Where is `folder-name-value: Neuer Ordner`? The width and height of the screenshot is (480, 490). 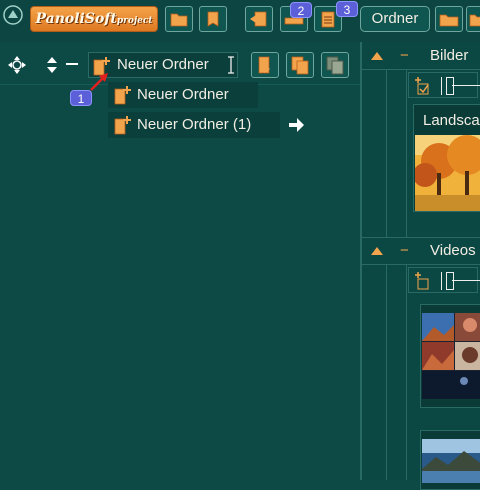 folder-name-value: Neuer Ordner is located at coordinates (163, 64).